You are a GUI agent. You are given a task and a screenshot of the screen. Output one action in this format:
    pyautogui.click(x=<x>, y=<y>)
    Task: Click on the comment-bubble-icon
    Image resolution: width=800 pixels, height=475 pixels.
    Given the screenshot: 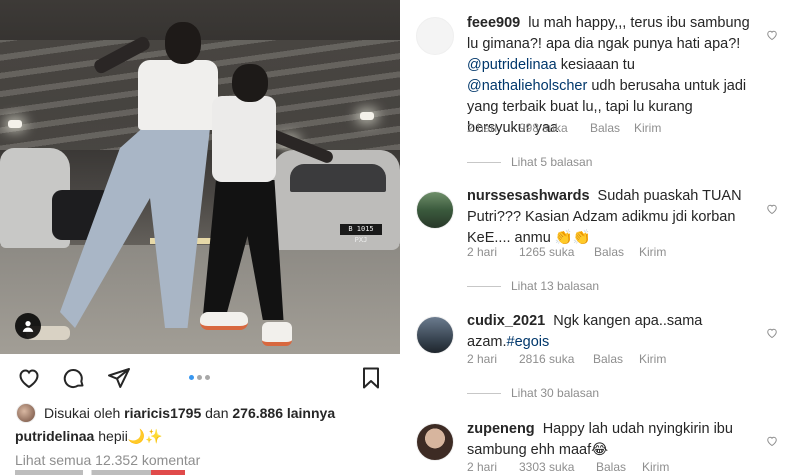 What is the action you would take?
    pyautogui.click(x=74, y=378)
    